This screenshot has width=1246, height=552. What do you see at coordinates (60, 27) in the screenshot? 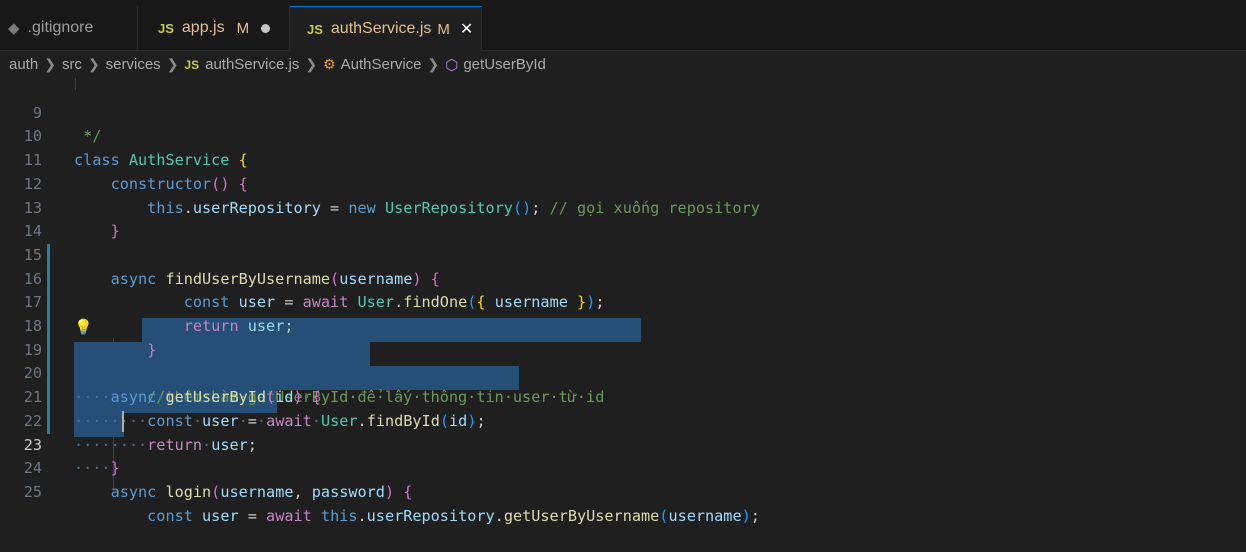
I see `tab-label: .gitignore` at bounding box center [60, 27].